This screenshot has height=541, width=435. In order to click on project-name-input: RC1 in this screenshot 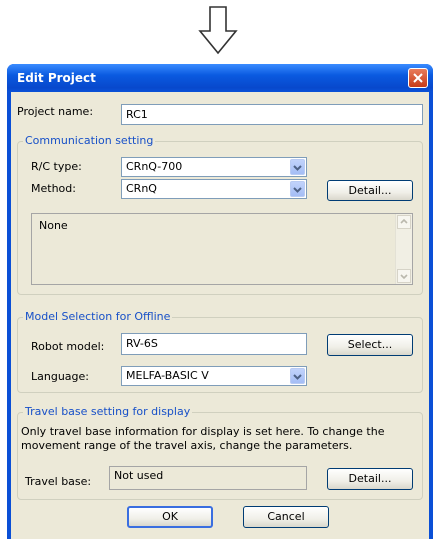, I will do `click(272, 114)`.